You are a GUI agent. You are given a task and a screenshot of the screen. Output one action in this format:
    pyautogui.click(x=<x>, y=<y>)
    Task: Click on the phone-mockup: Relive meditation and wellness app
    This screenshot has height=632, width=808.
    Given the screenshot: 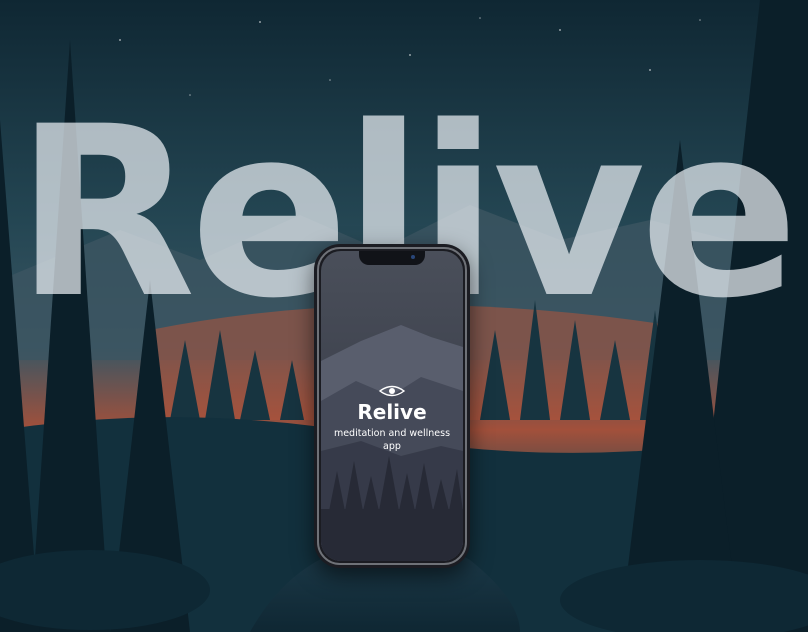 What is the action you would take?
    pyautogui.click(x=392, y=406)
    